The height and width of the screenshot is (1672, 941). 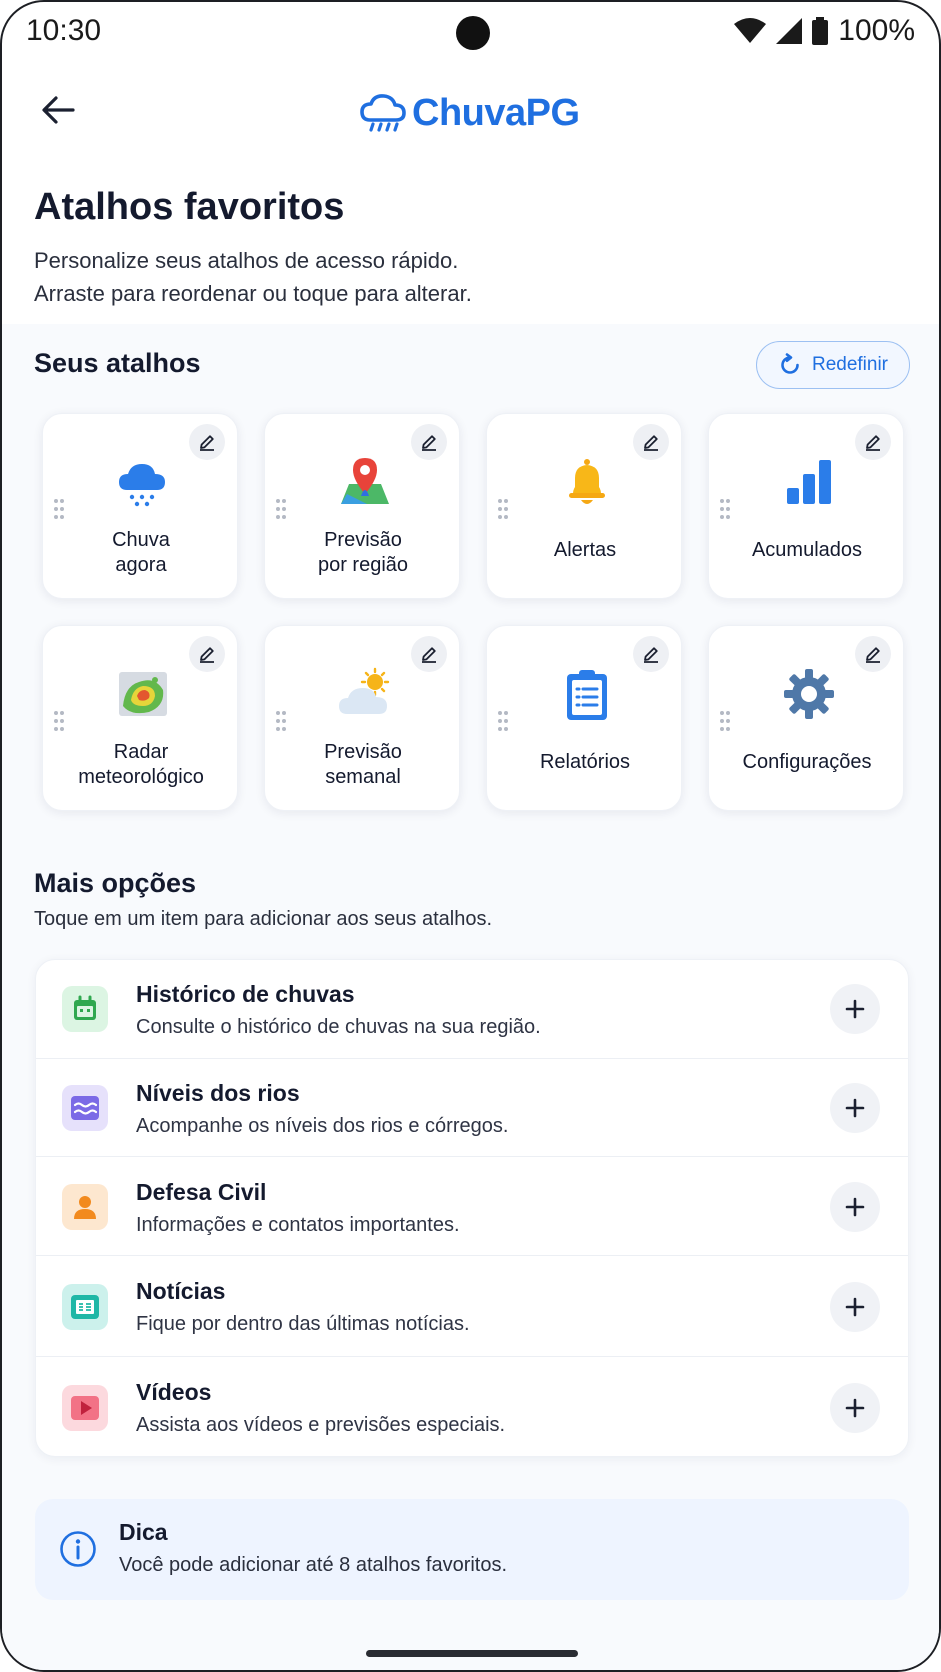 I want to click on shortcut-label: Relatórios, so click(x=585, y=762).